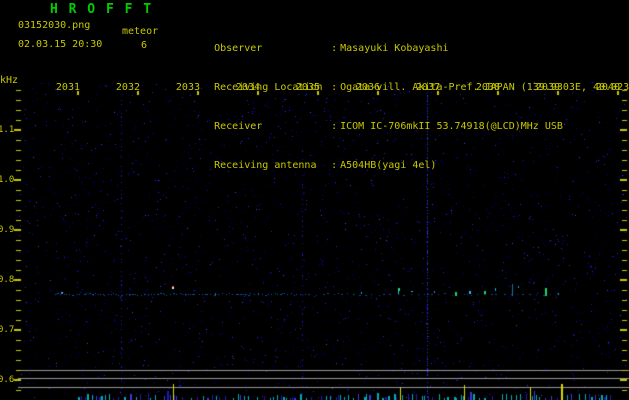 This screenshot has height=400, width=629. I want to click on time-tick-label: 2036, so click(367, 87).